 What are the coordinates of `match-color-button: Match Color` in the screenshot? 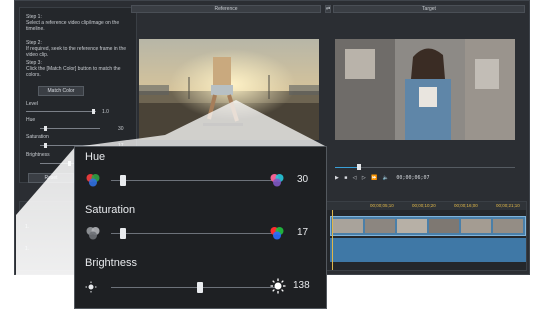 It's located at (61, 91).